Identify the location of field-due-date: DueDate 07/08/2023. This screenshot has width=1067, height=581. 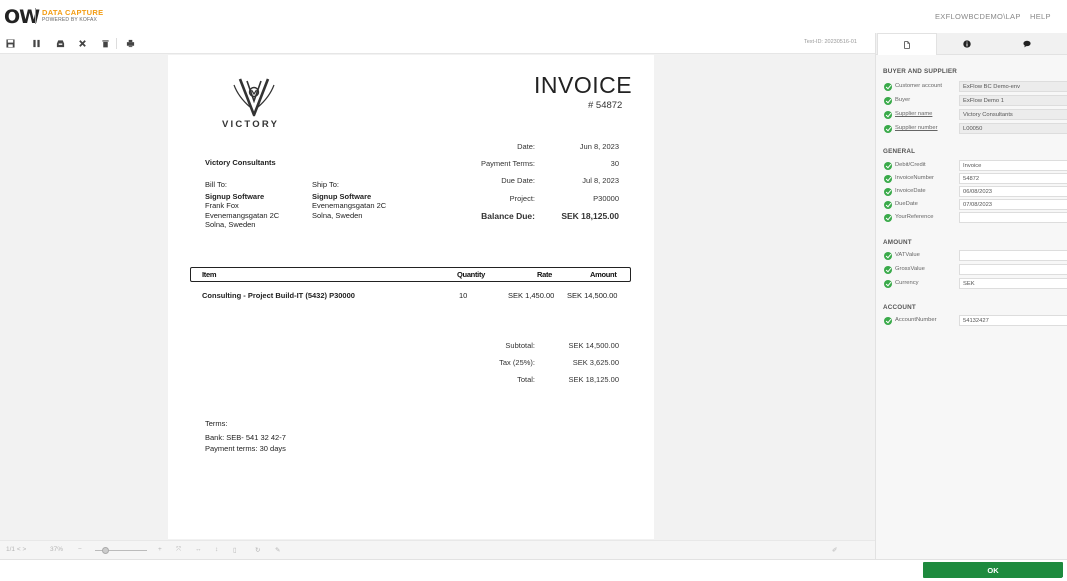
(975, 204).